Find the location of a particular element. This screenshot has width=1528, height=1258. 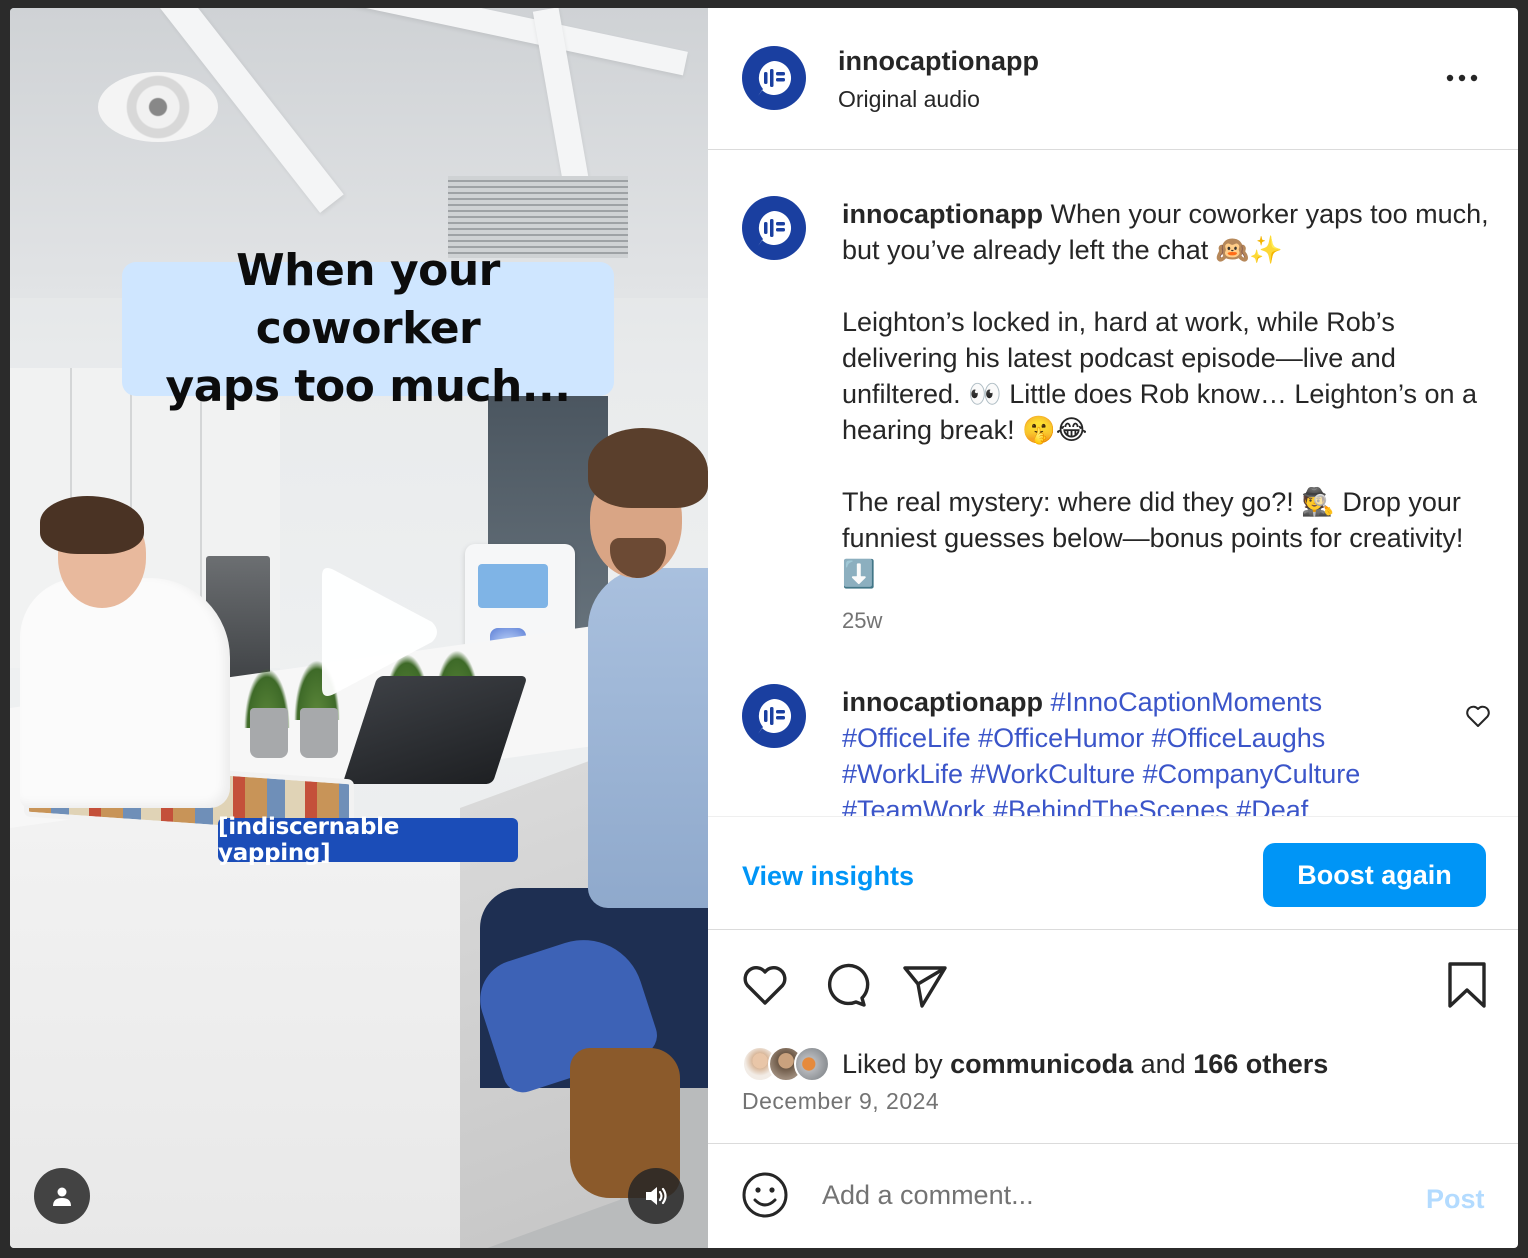

liker-username: communicoda is located at coordinates (1041, 1064).